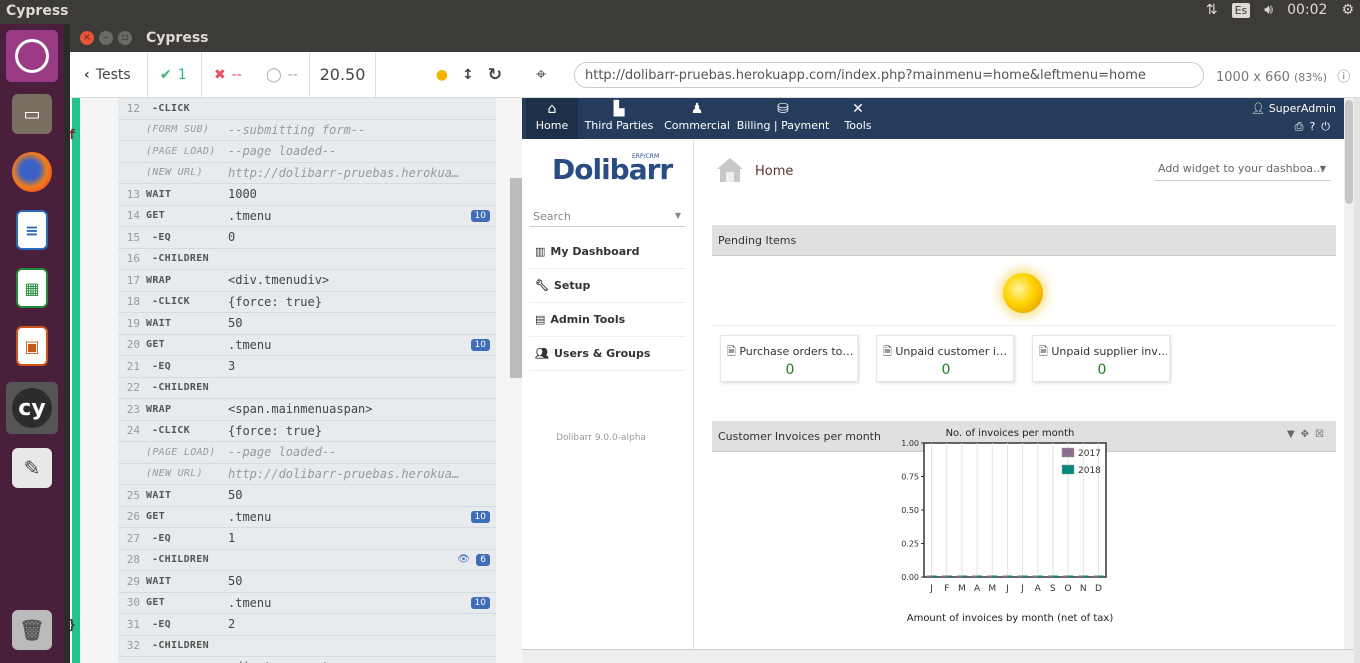  What do you see at coordinates (1302, 126) in the screenshot?
I see `print-icon: ⎙` at bounding box center [1302, 126].